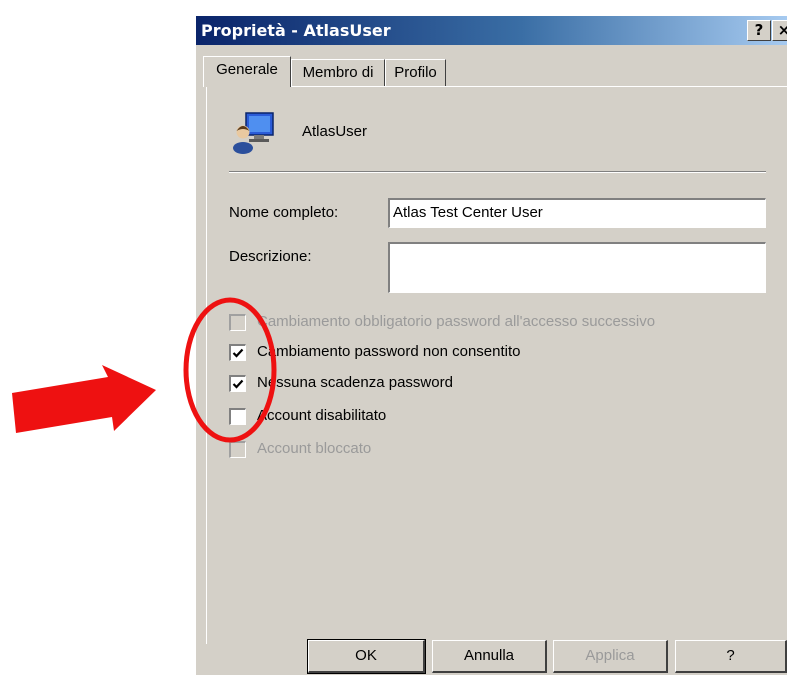 Image resolution: width=787 pixels, height=675 pixels. I want to click on cancel-button: Annulla, so click(489, 656).